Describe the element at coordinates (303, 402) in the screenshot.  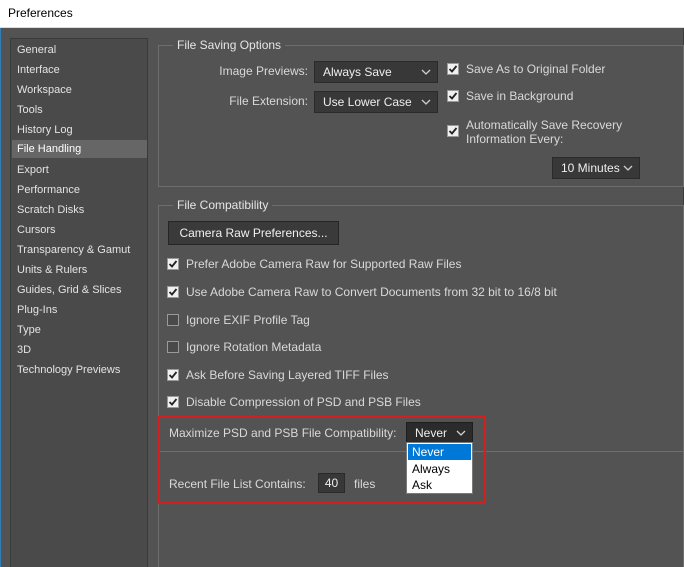
I see `disable-compression-label: Disable Compression of PSD and PSB Files` at that location.